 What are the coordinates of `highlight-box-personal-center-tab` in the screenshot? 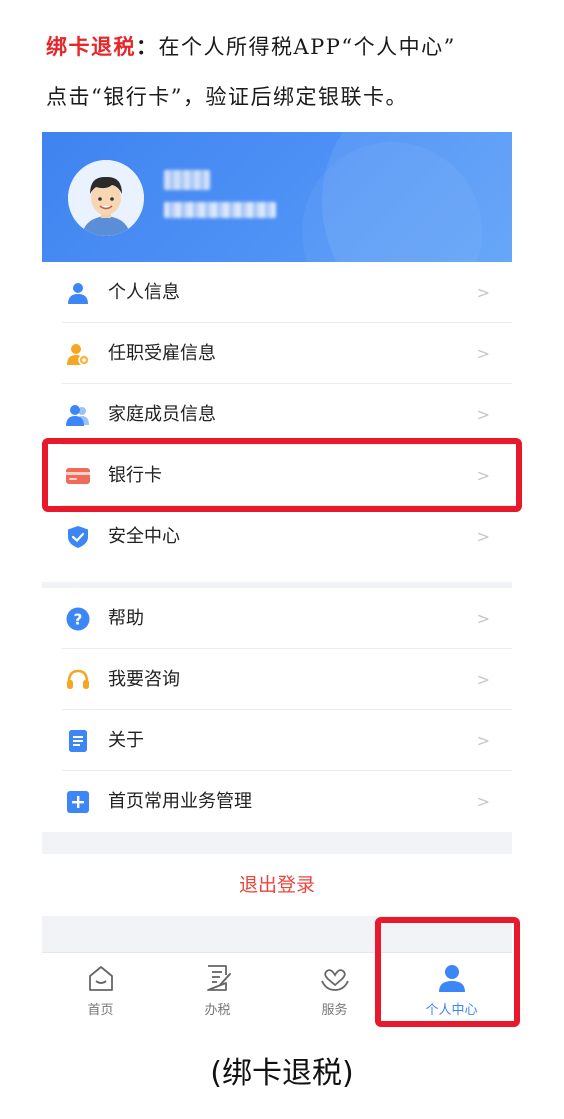 It's located at (447, 972).